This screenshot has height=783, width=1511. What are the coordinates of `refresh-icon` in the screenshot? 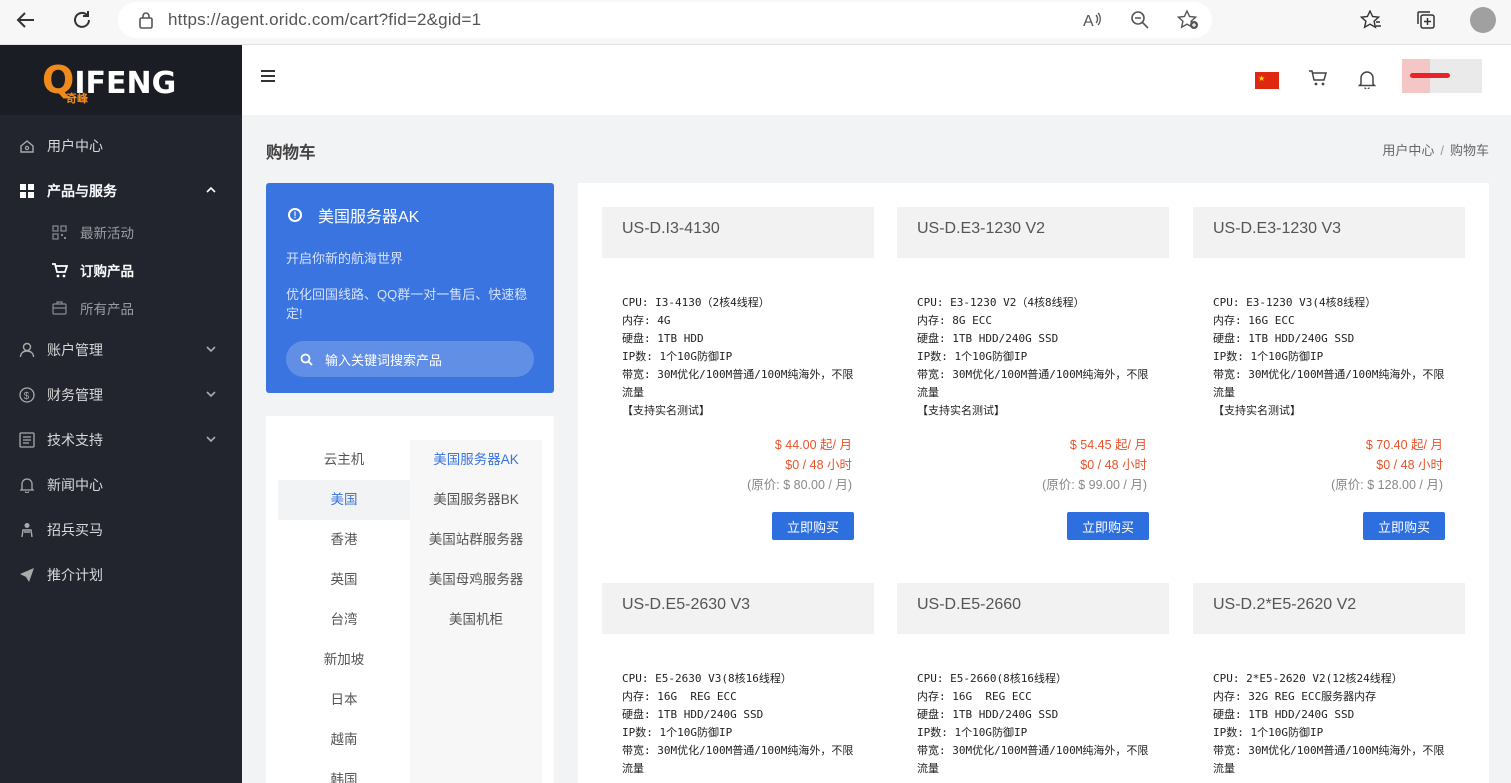 It's located at (82, 19).